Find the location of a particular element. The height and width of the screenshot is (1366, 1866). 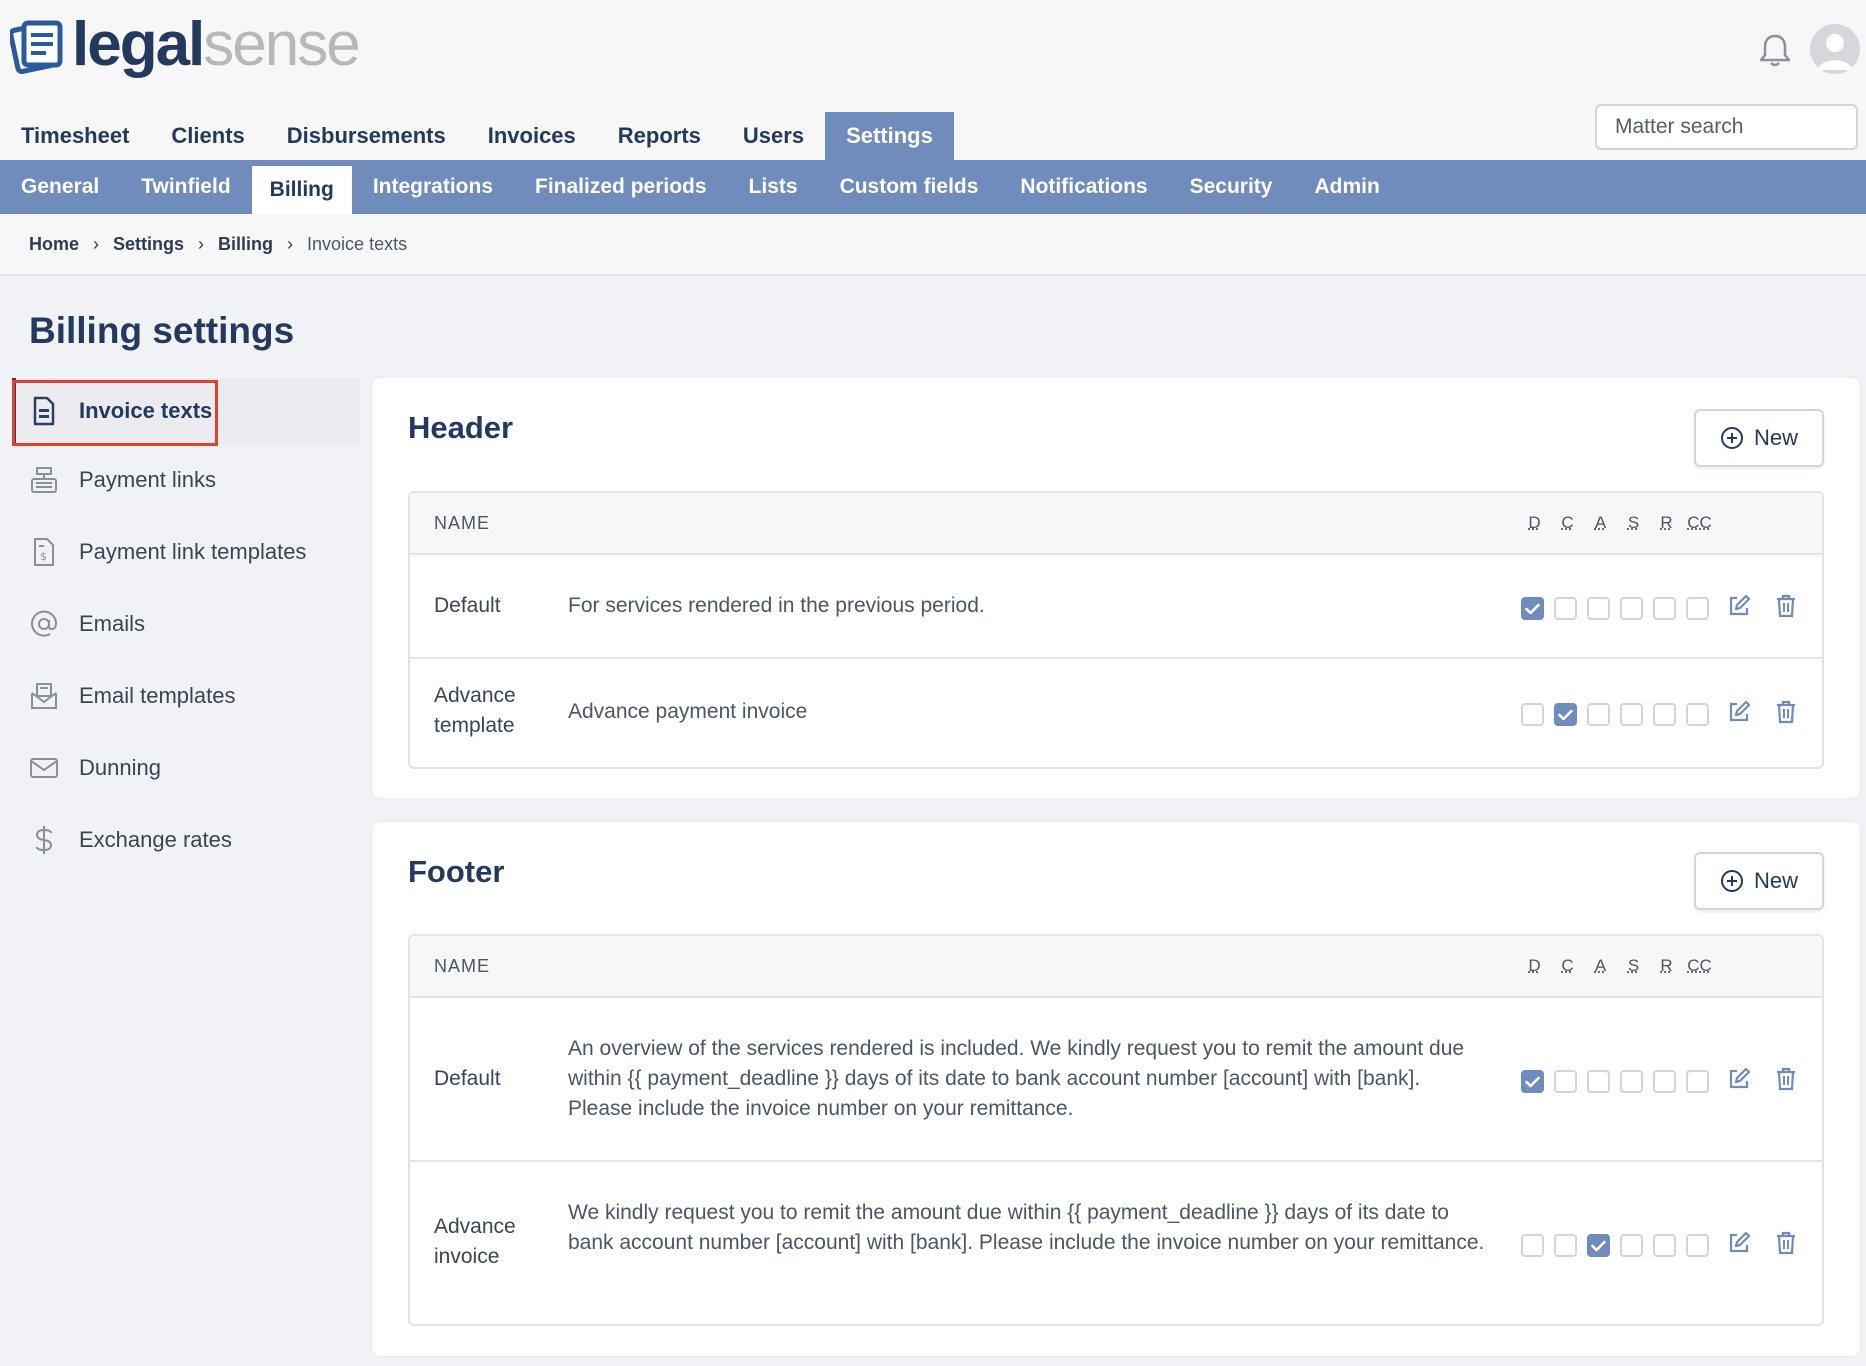

avatar is located at coordinates (1835, 49).